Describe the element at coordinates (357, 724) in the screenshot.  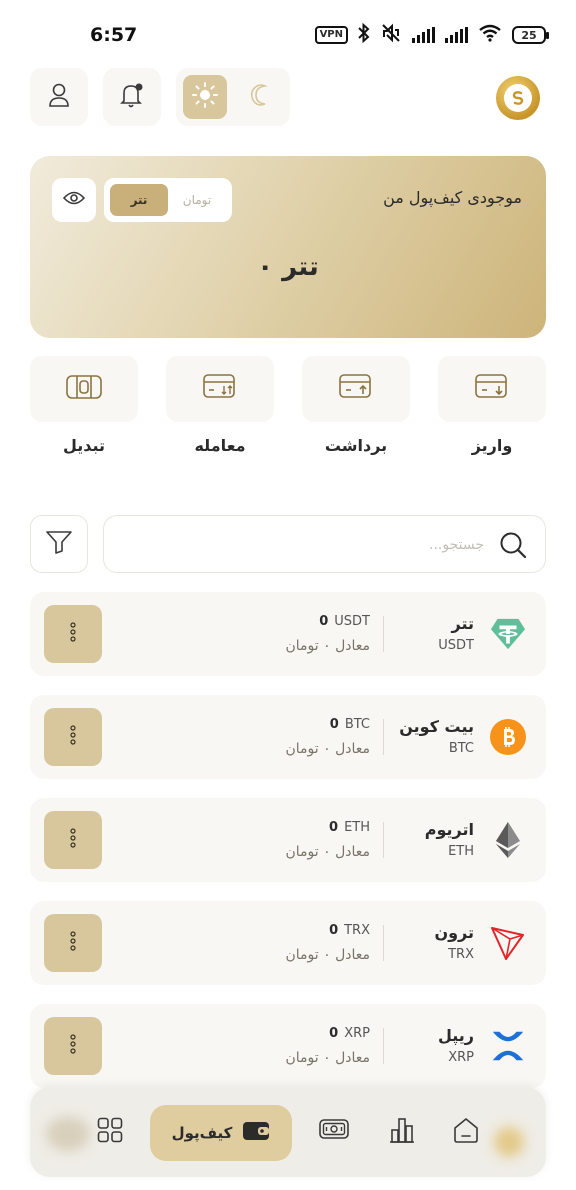
I see `asset-unit: BTC` at that location.